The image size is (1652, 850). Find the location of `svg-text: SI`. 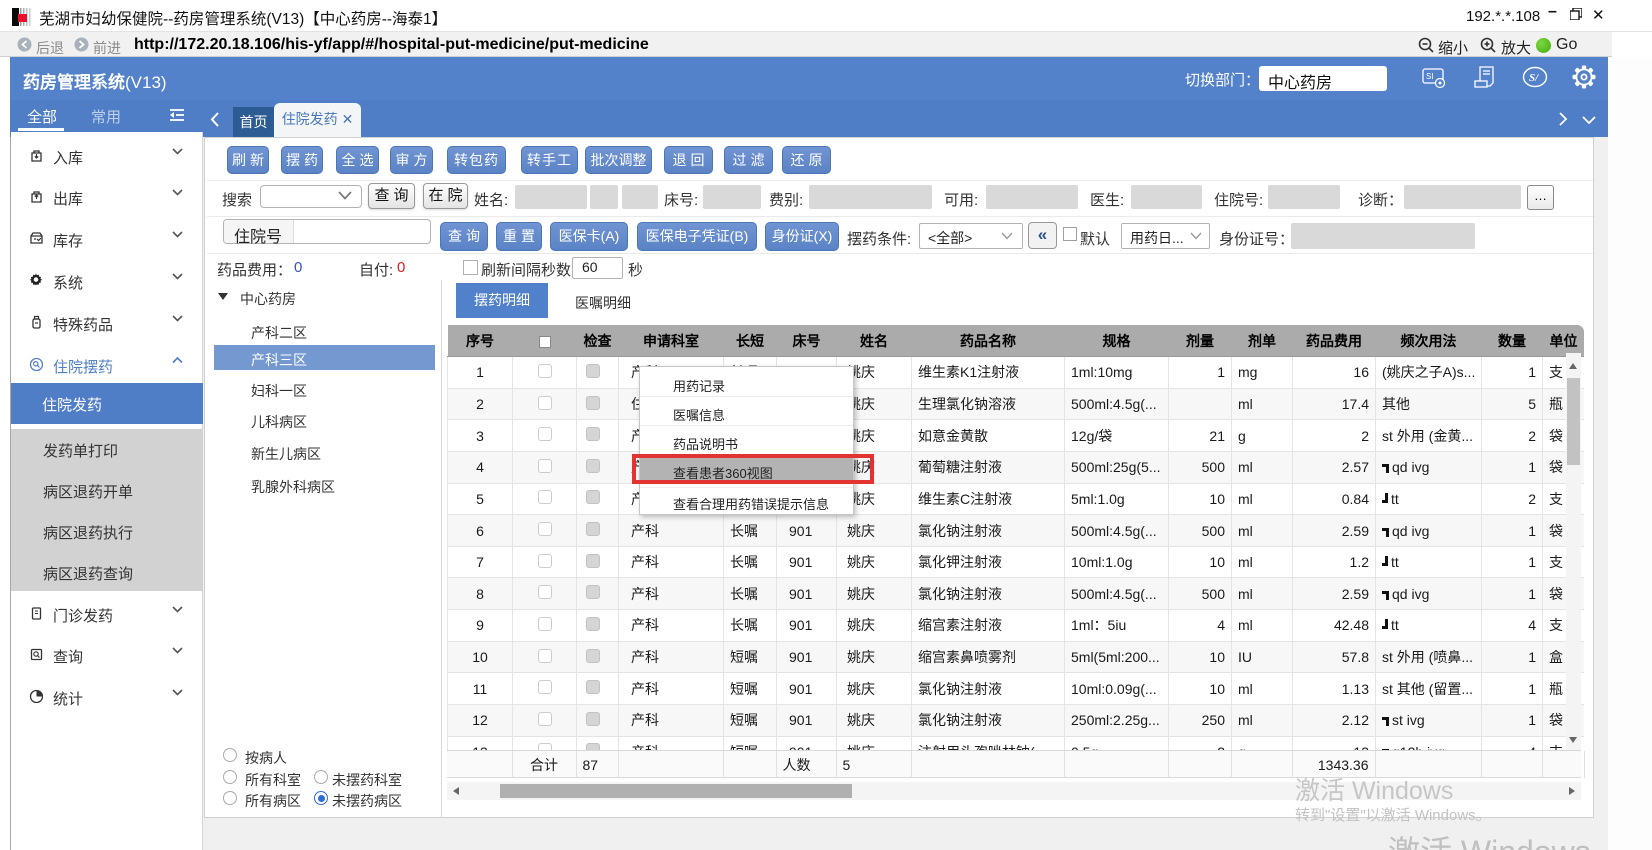

svg-text: SI is located at coordinates (1430, 76).